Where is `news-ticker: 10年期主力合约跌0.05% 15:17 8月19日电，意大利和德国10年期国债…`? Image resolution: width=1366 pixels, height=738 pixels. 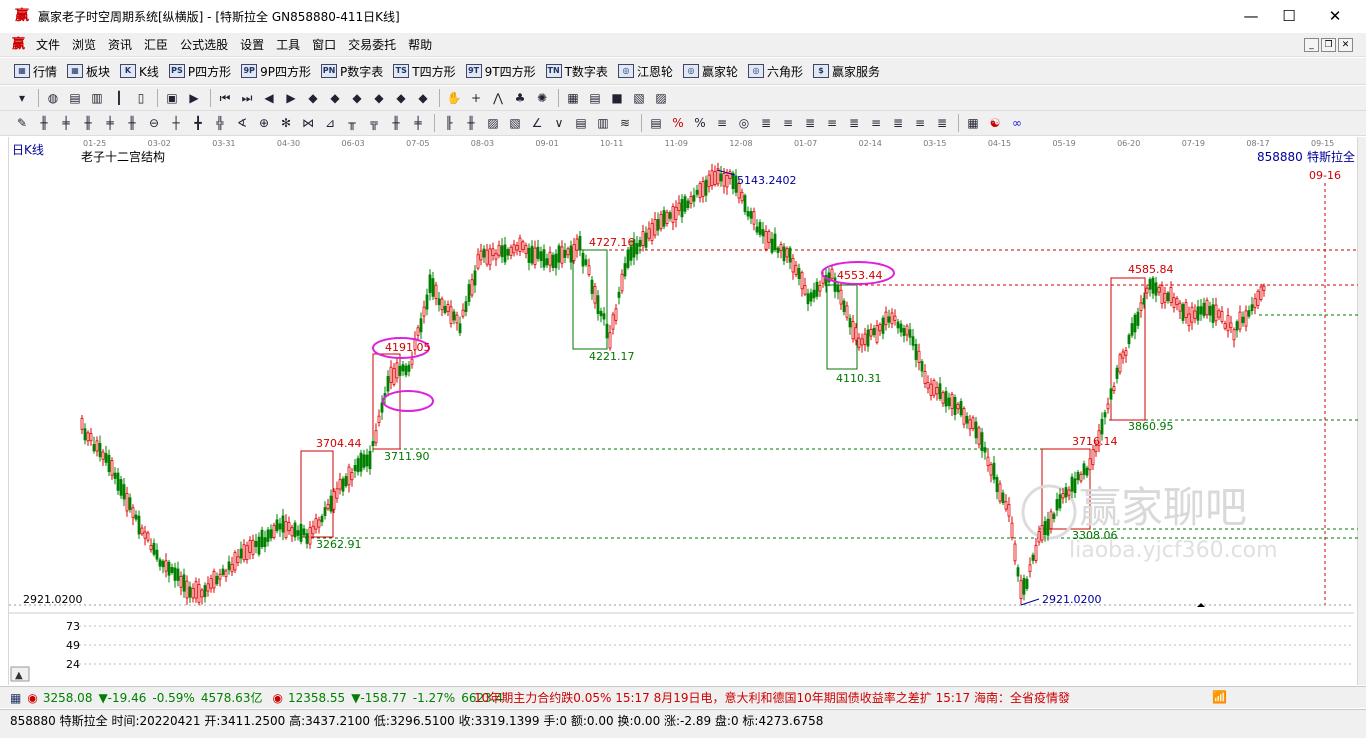
news-ticker: 10年期主力合约跌0.05% 15:17 8月19日电，意大利和德国10年期国债… is located at coordinates (844, 698).